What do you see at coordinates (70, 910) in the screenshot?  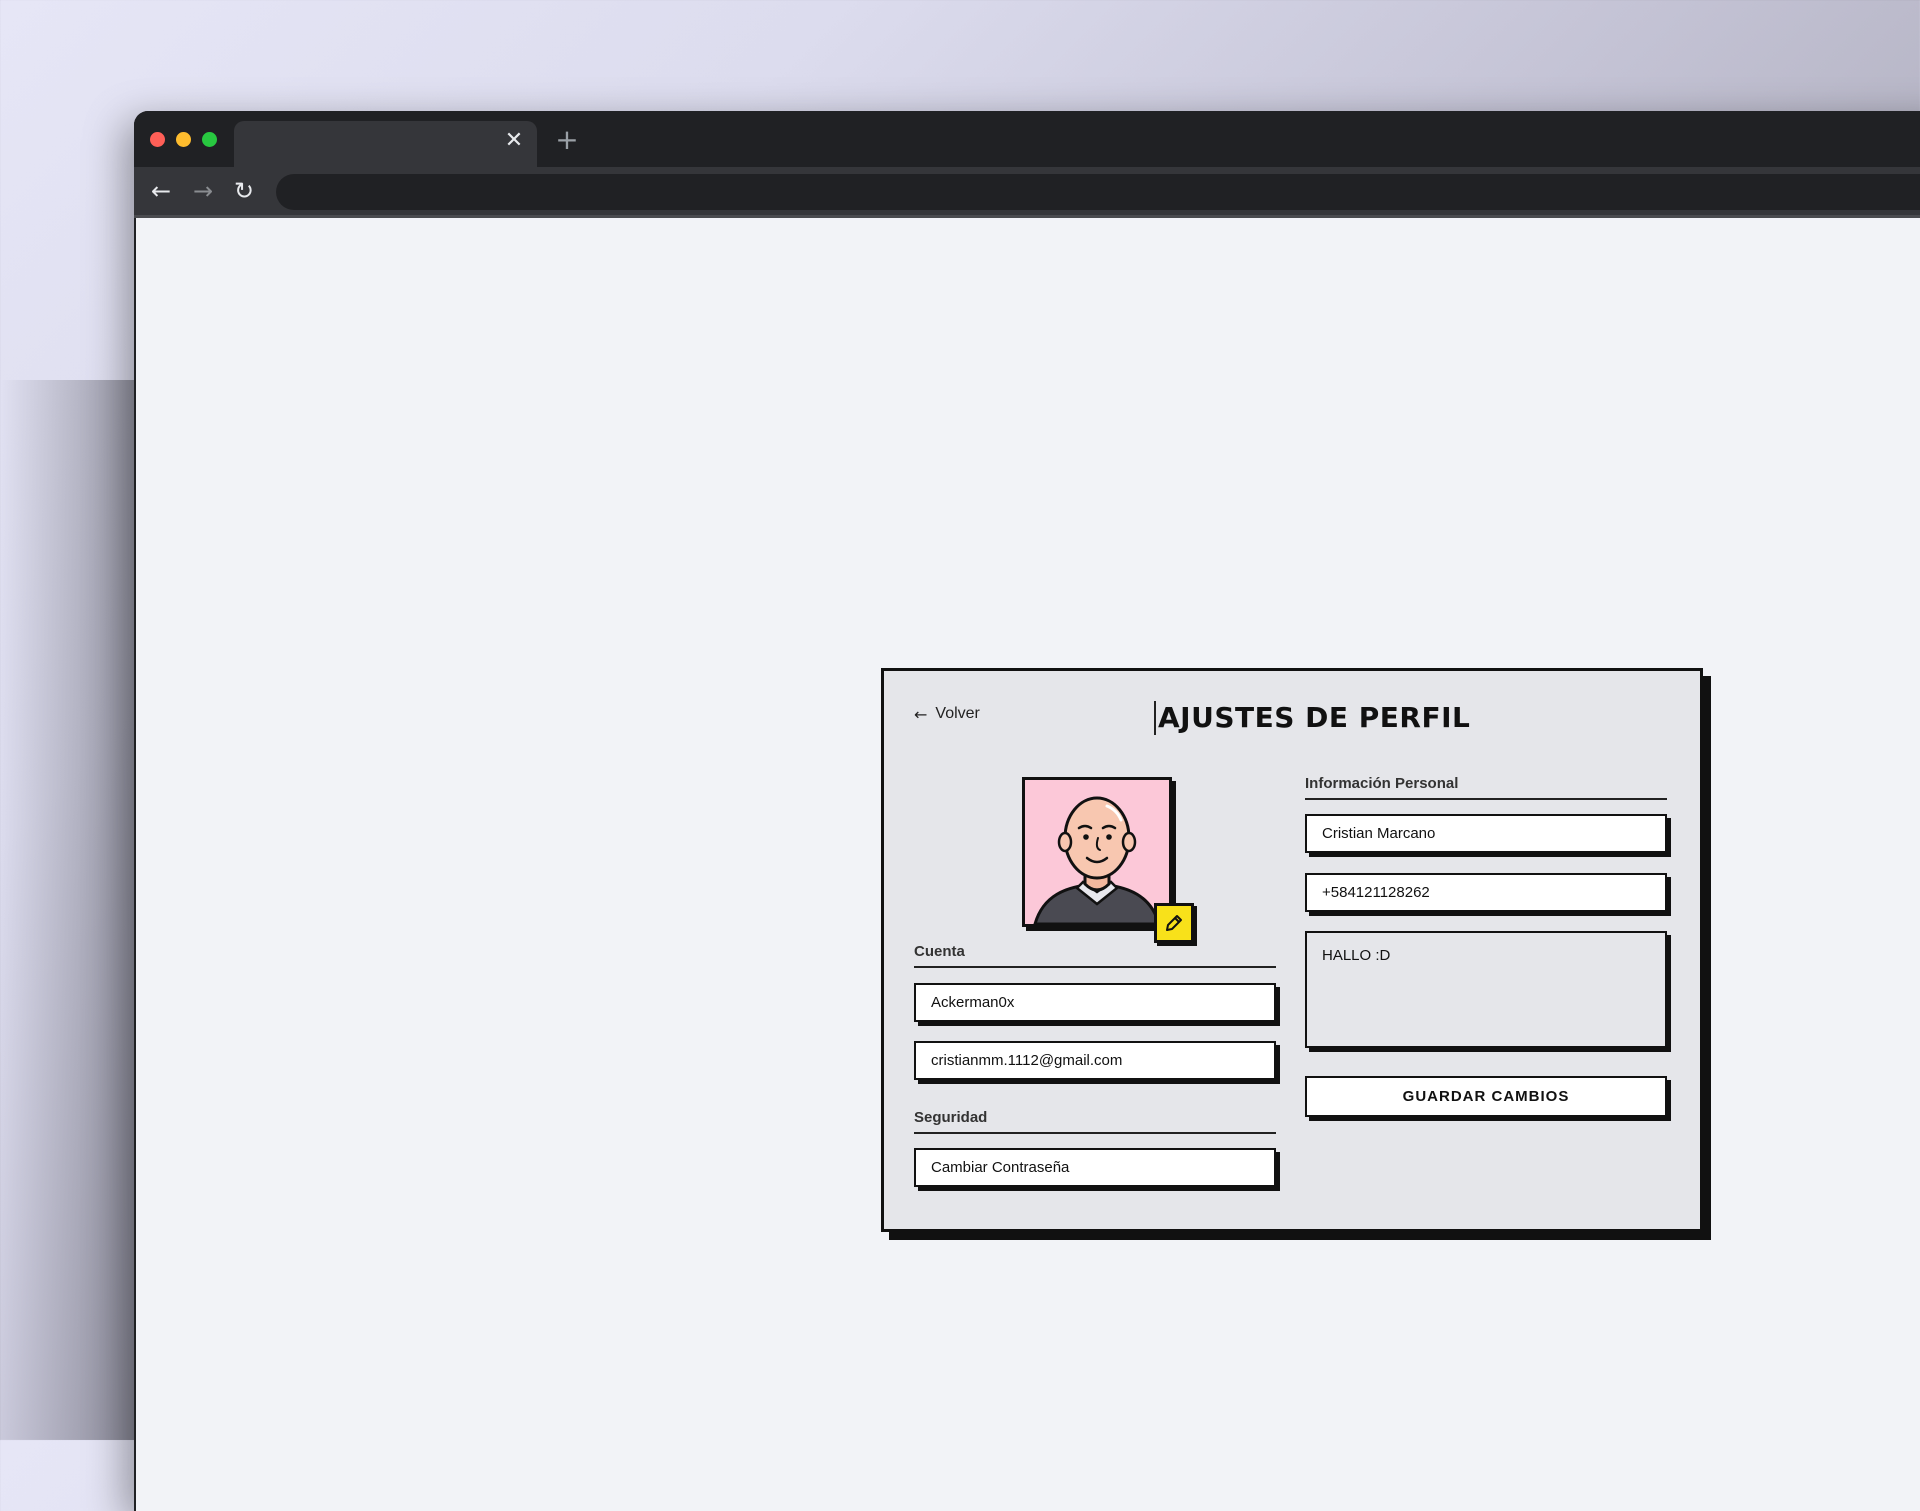 I see `desktop-shadow` at bounding box center [70, 910].